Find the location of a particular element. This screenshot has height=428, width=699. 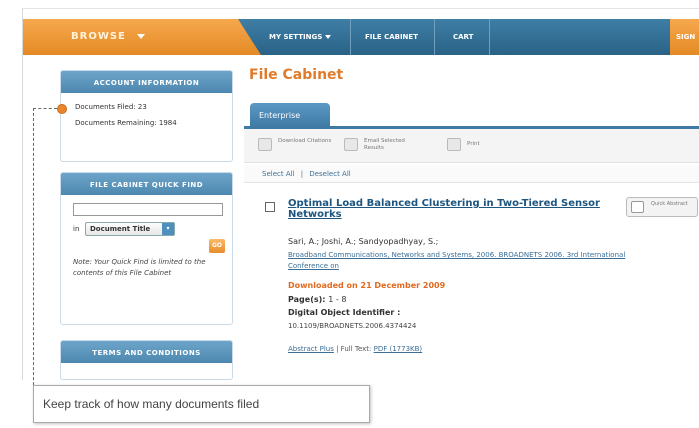

email-selected-label: Email Selected Results is located at coordinates (384, 144).